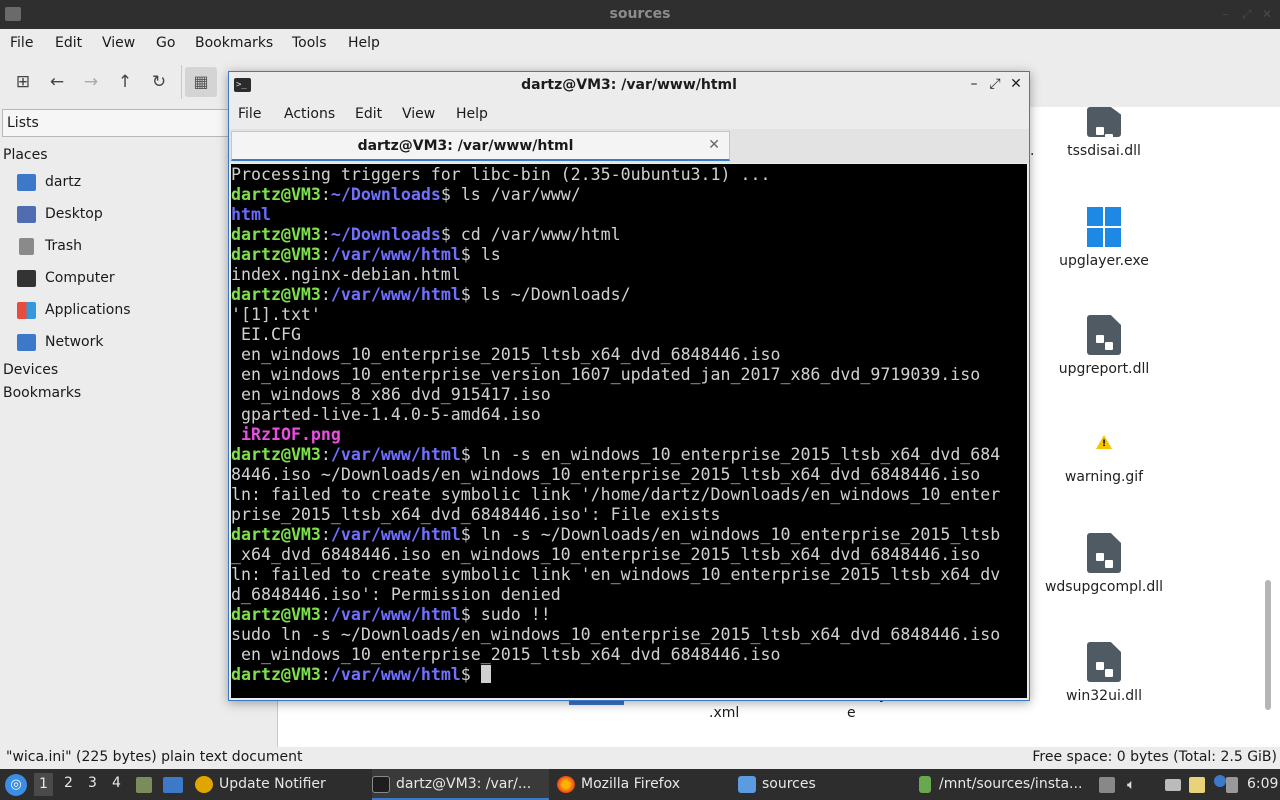  Describe the element at coordinates (26, 214) in the screenshot. I see `desktop-icon` at that location.